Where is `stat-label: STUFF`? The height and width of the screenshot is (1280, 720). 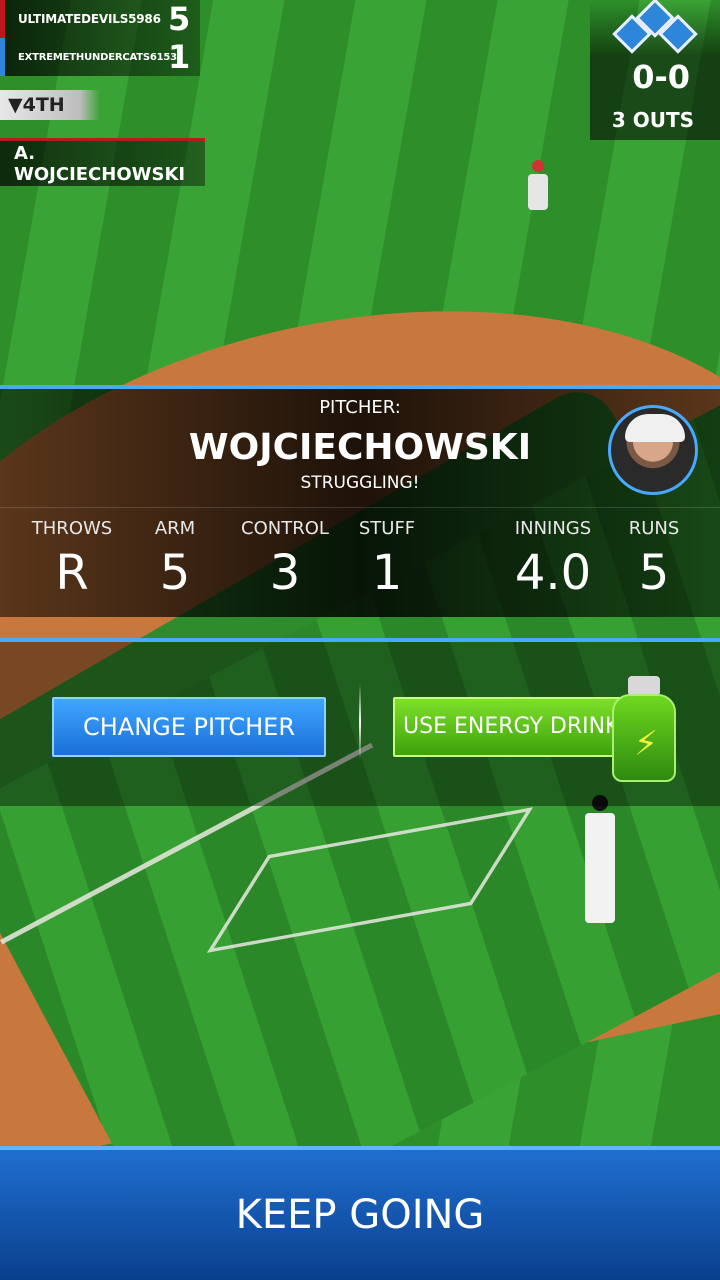 stat-label: STUFF is located at coordinates (387, 528).